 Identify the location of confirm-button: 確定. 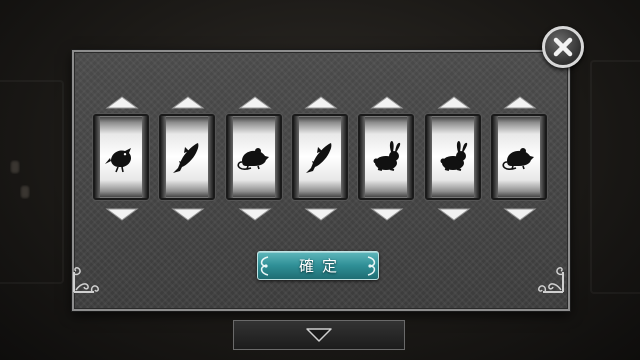
(318, 265).